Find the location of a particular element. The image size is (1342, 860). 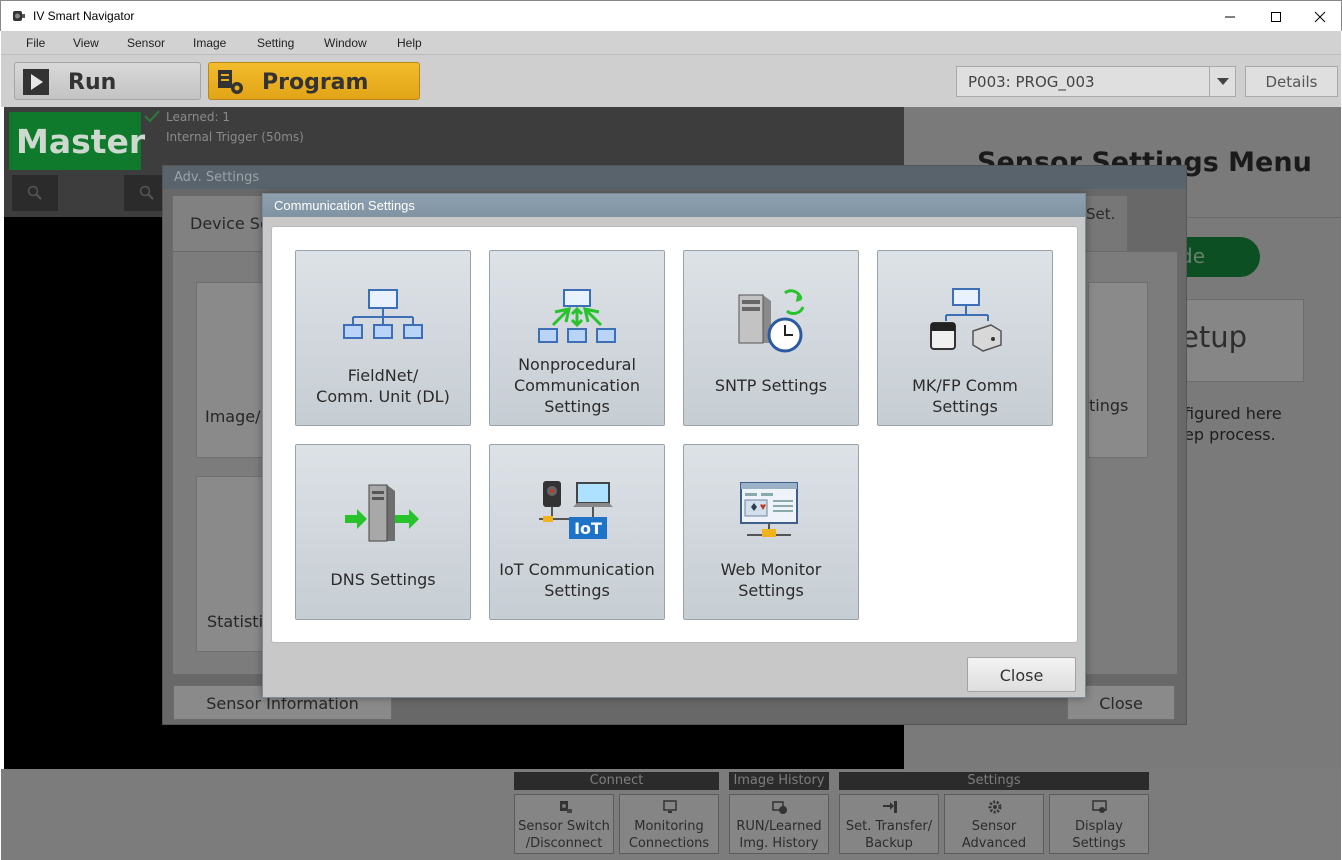

program-settings-icon is located at coordinates (230, 82).